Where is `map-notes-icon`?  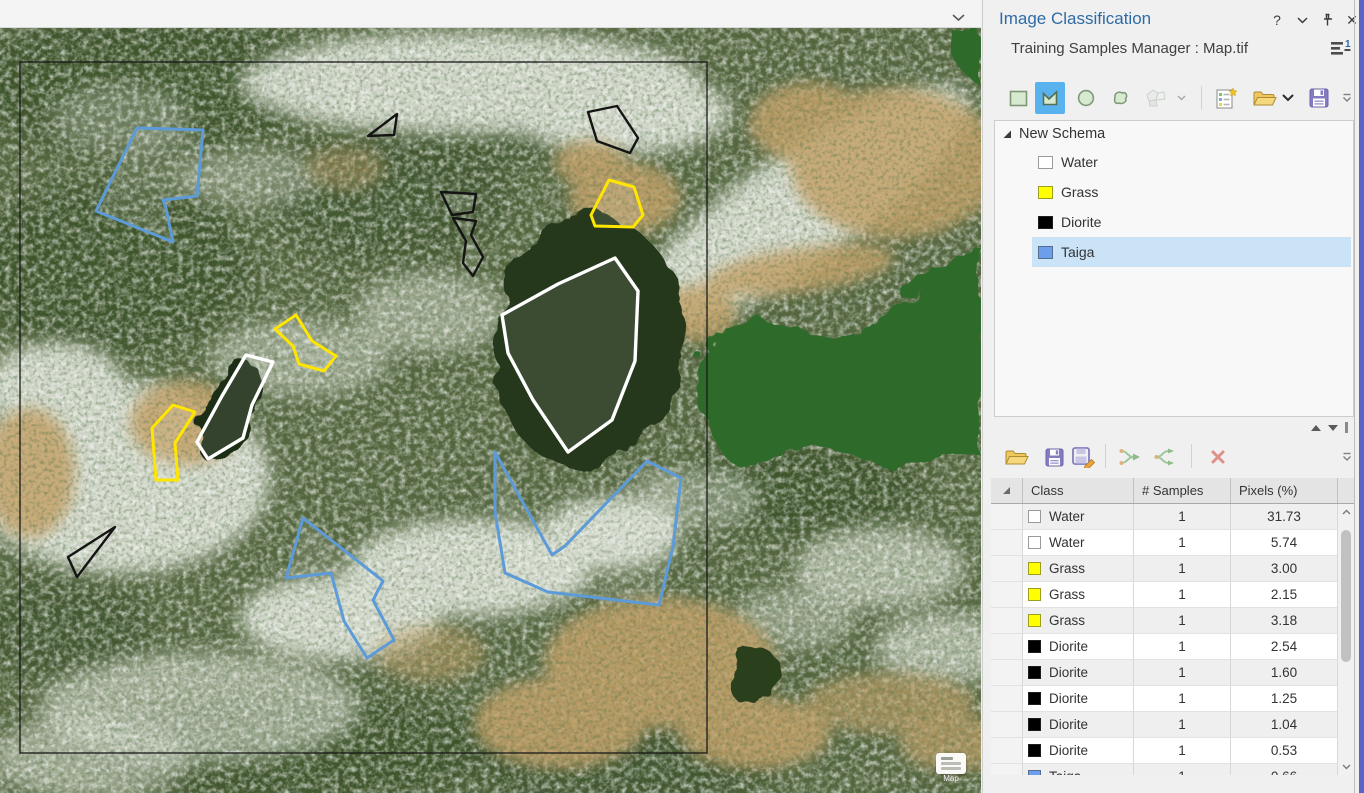
map-notes-icon is located at coordinates (951, 763).